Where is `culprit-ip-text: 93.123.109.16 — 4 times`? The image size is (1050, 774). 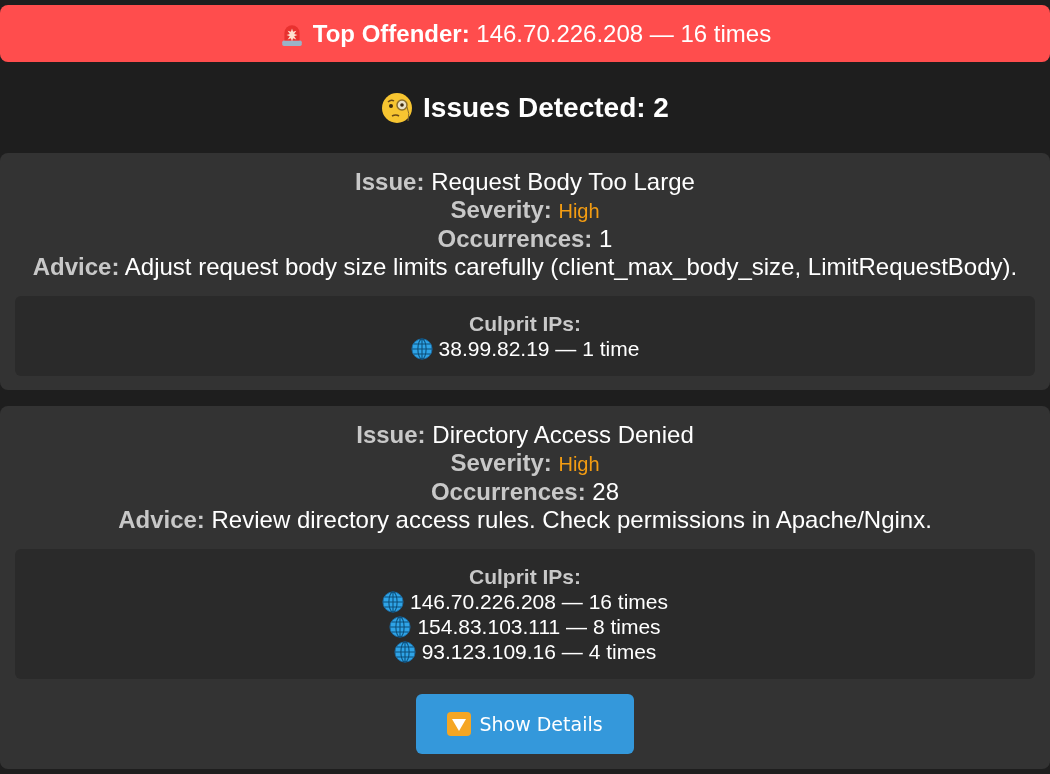
culprit-ip-text: 93.123.109.16 — 4 times is located at coordinates (539, 651).